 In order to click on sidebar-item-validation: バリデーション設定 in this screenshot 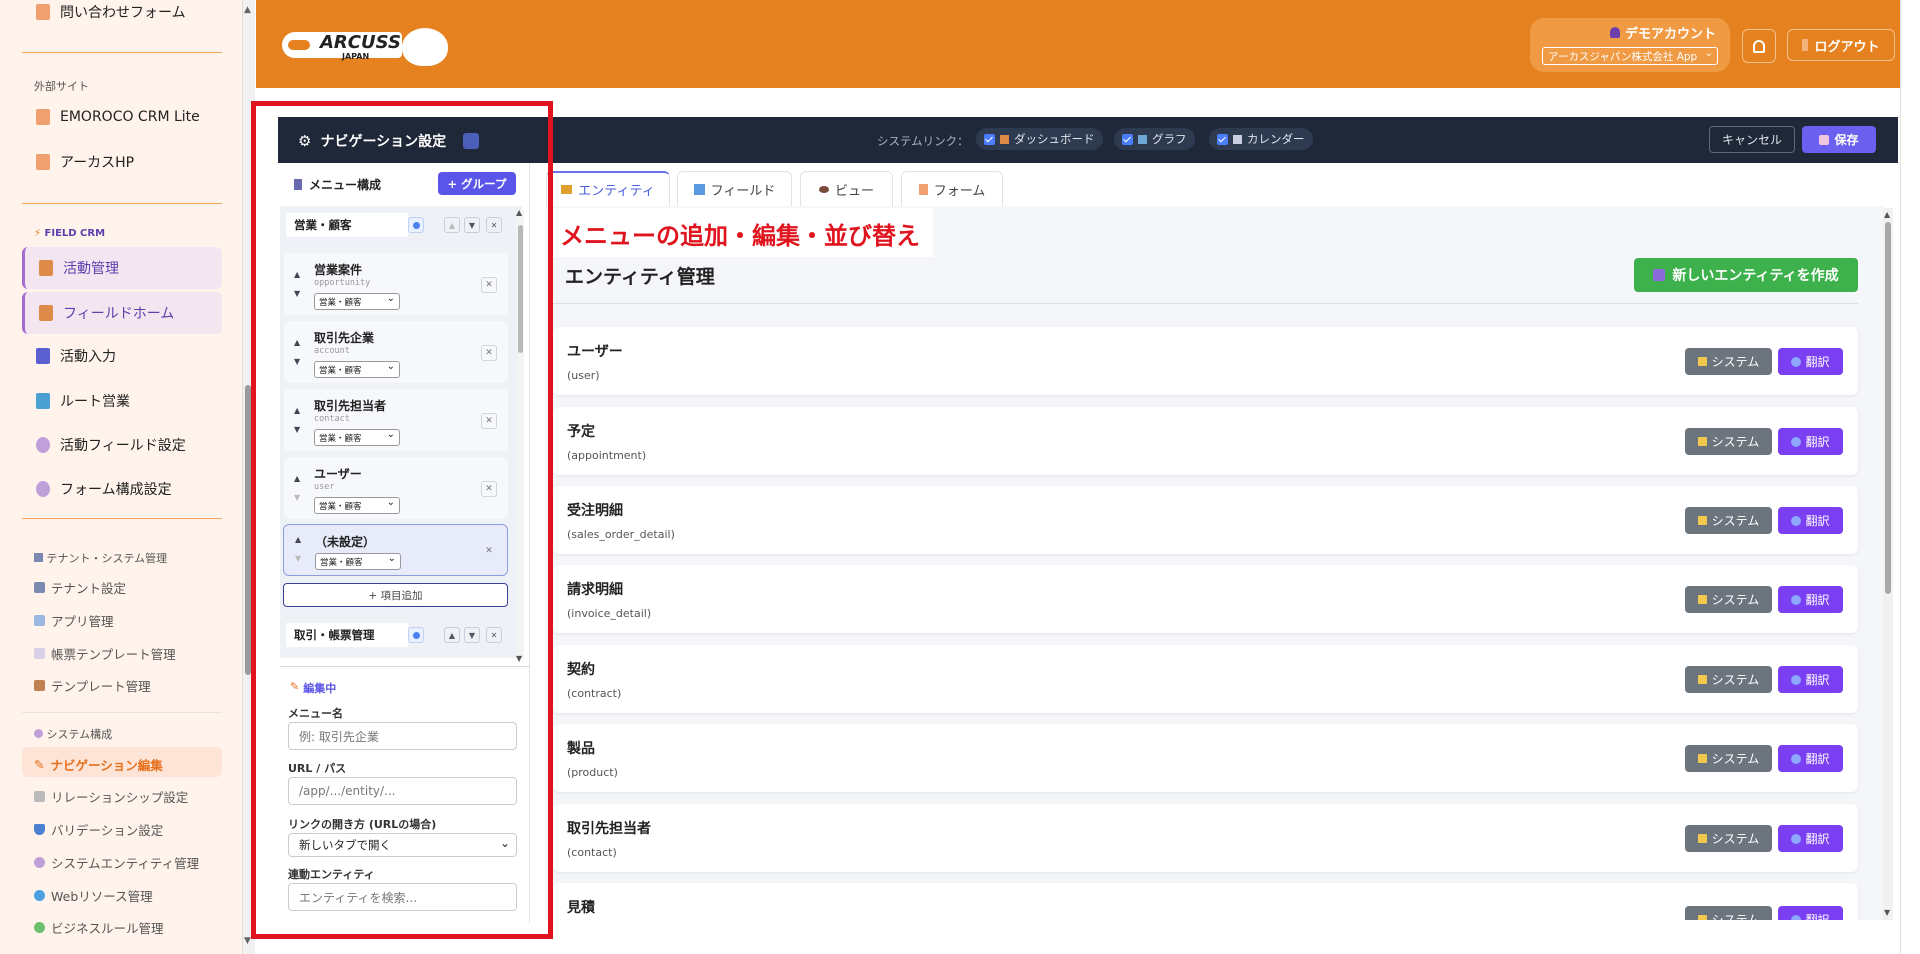, I will do `click(98, 829)`.